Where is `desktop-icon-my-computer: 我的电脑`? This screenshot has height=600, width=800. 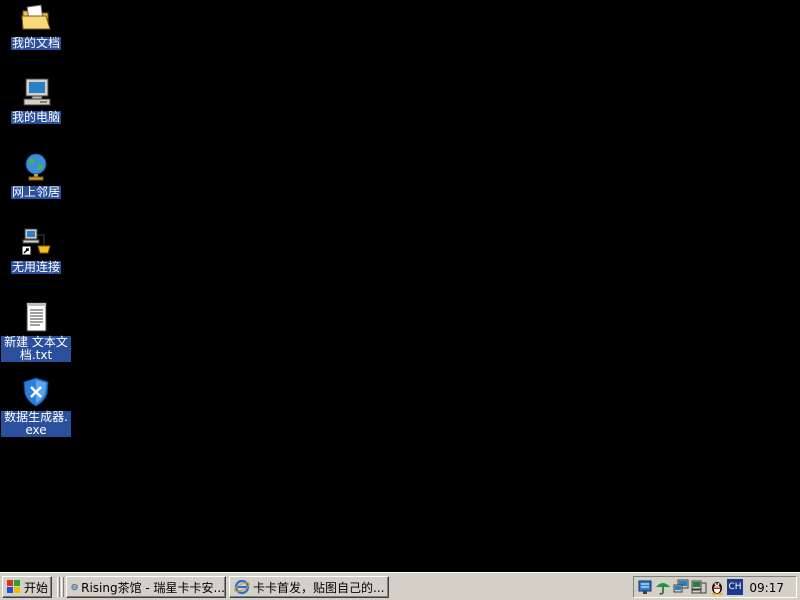 desktop-icon-my-computer: 我的电脑 is located at coordinates (36, 100).